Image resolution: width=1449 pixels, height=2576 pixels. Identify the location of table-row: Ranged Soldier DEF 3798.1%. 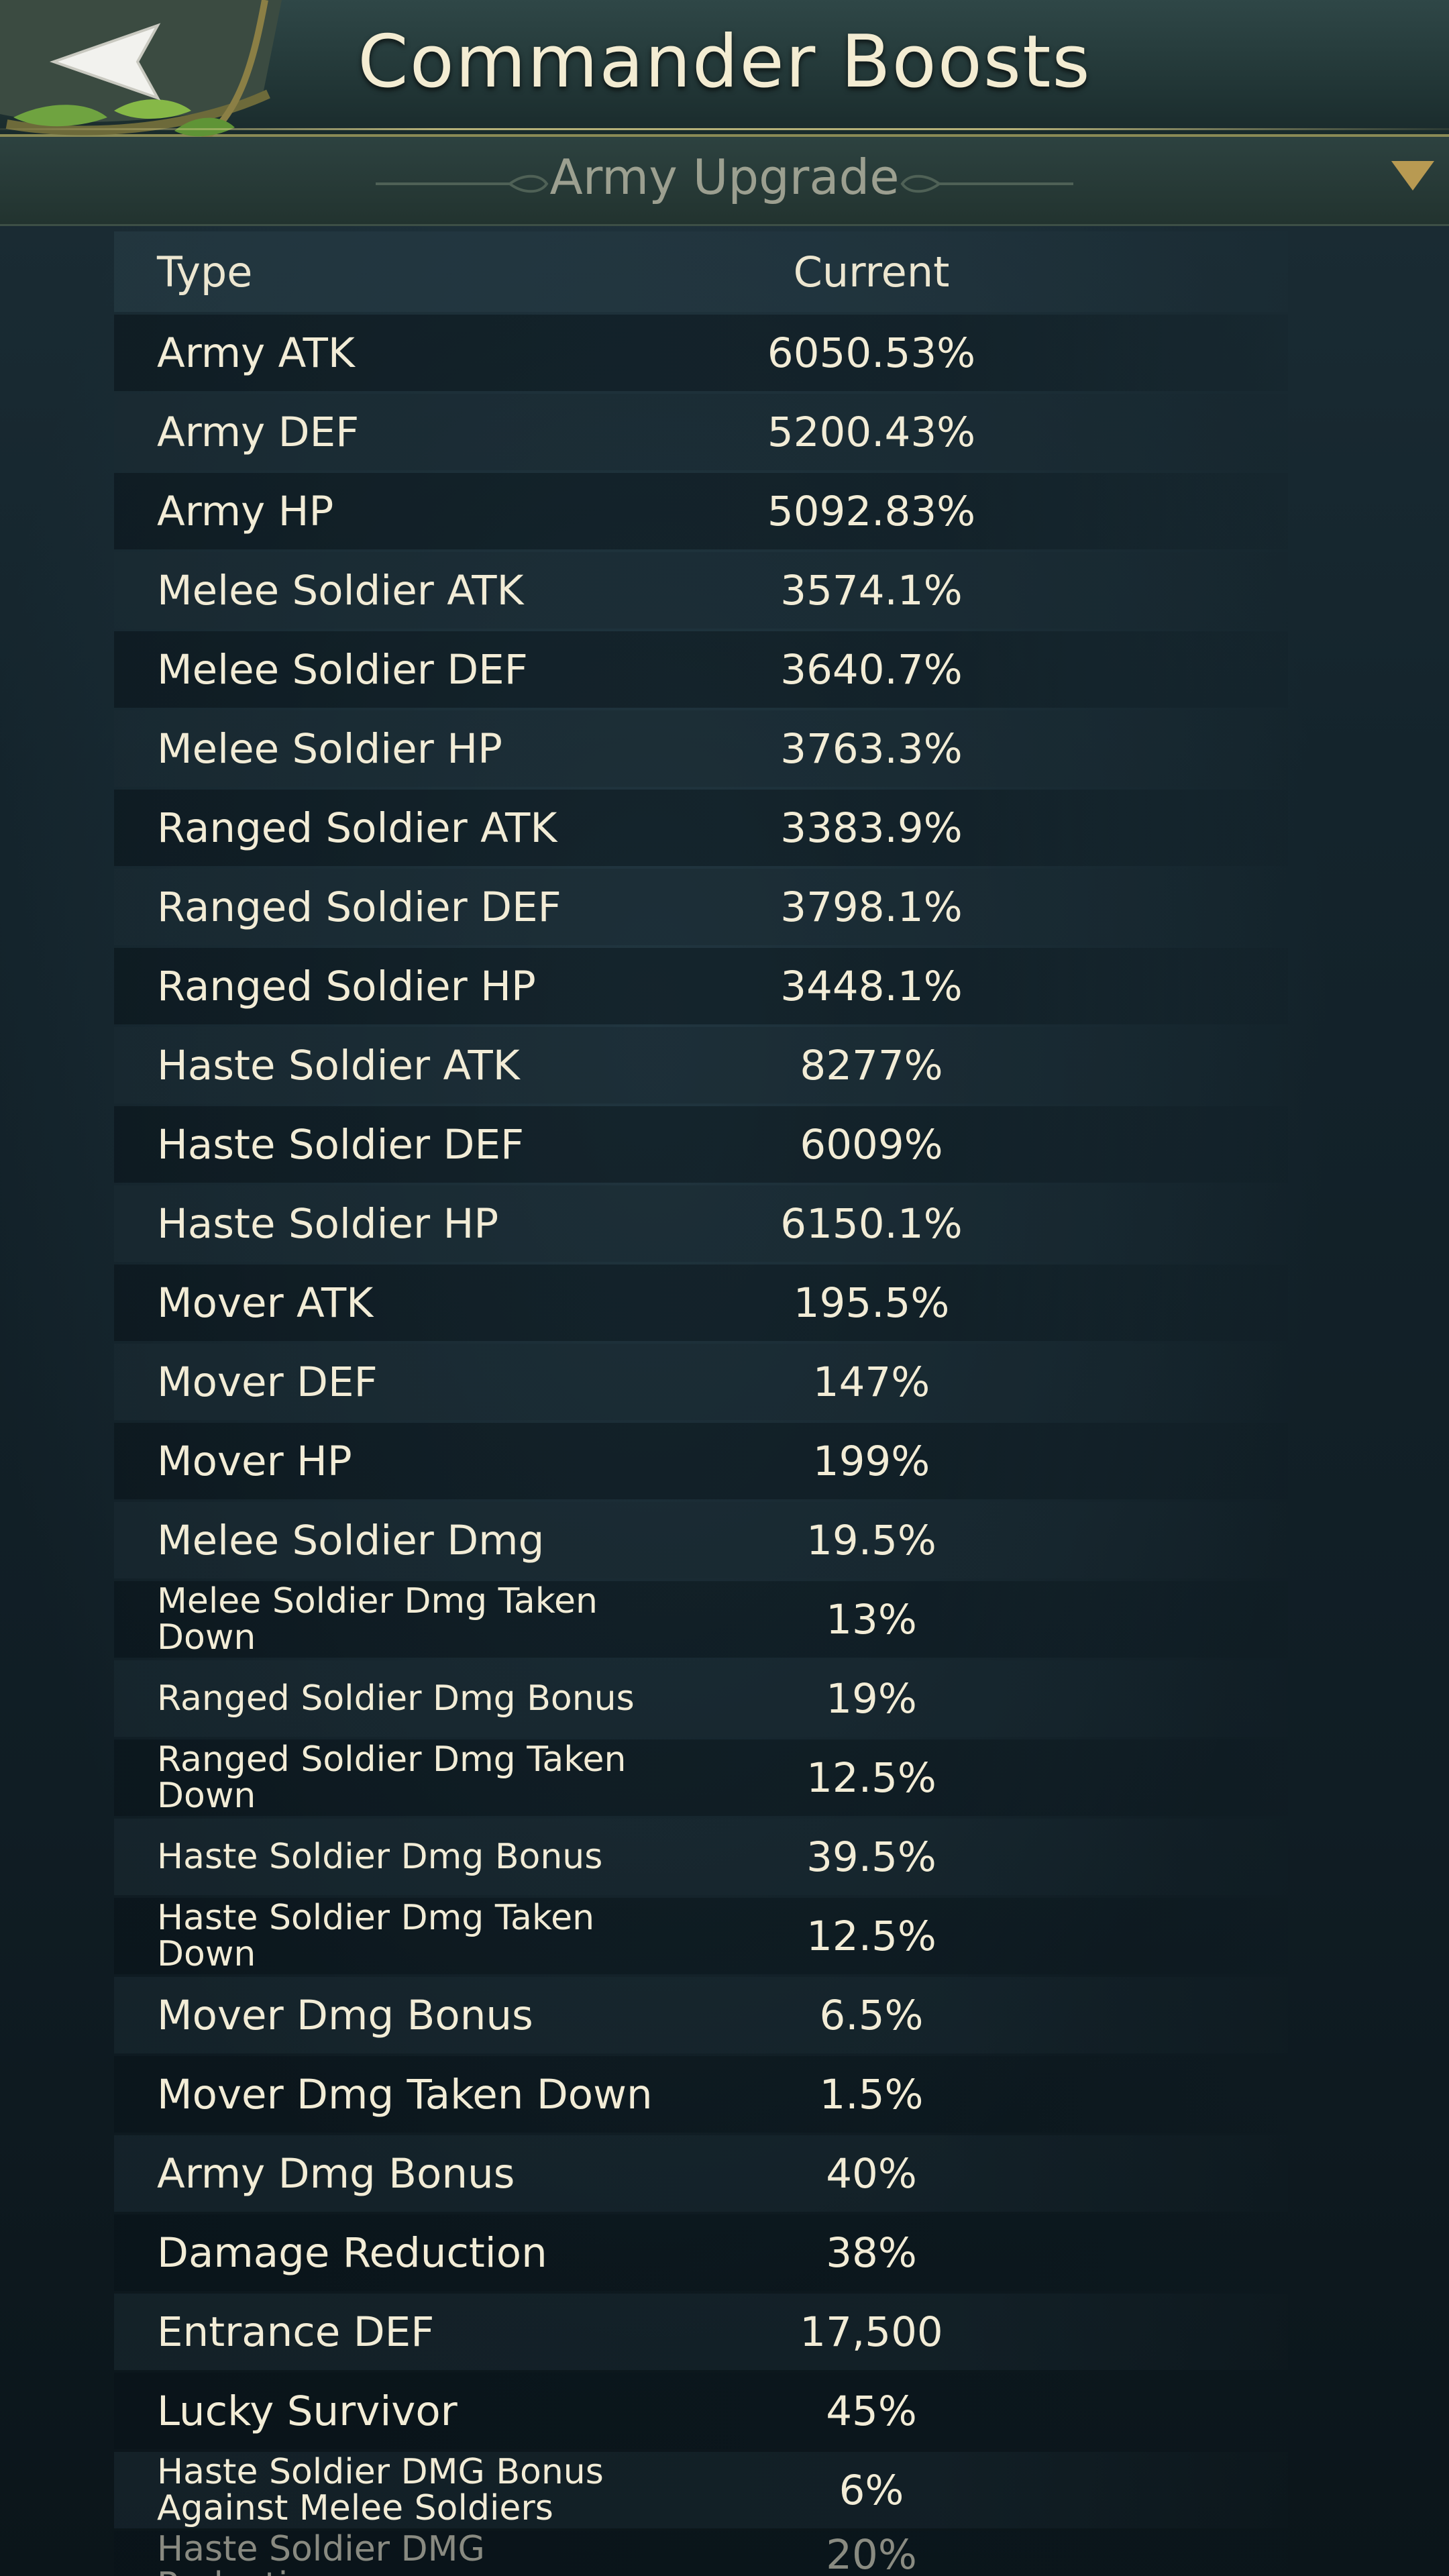
(701, 907).